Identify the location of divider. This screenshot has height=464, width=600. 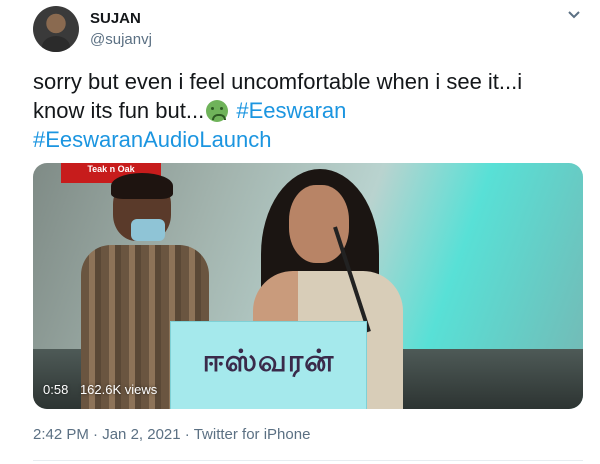
(308, 460).